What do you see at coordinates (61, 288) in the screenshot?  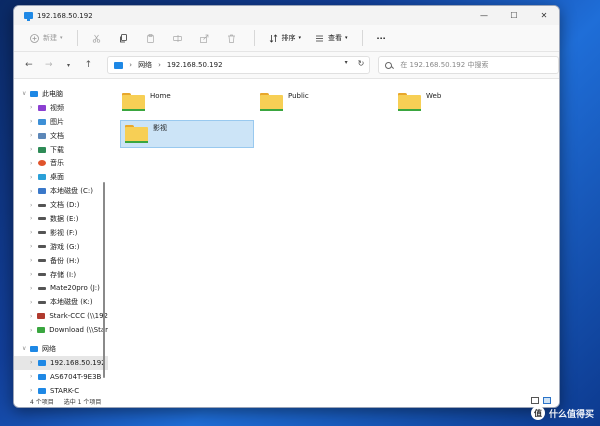 I see `sidebar-item-drive-j: › Mate20pro (J:)` at bounding box center [61, 288].